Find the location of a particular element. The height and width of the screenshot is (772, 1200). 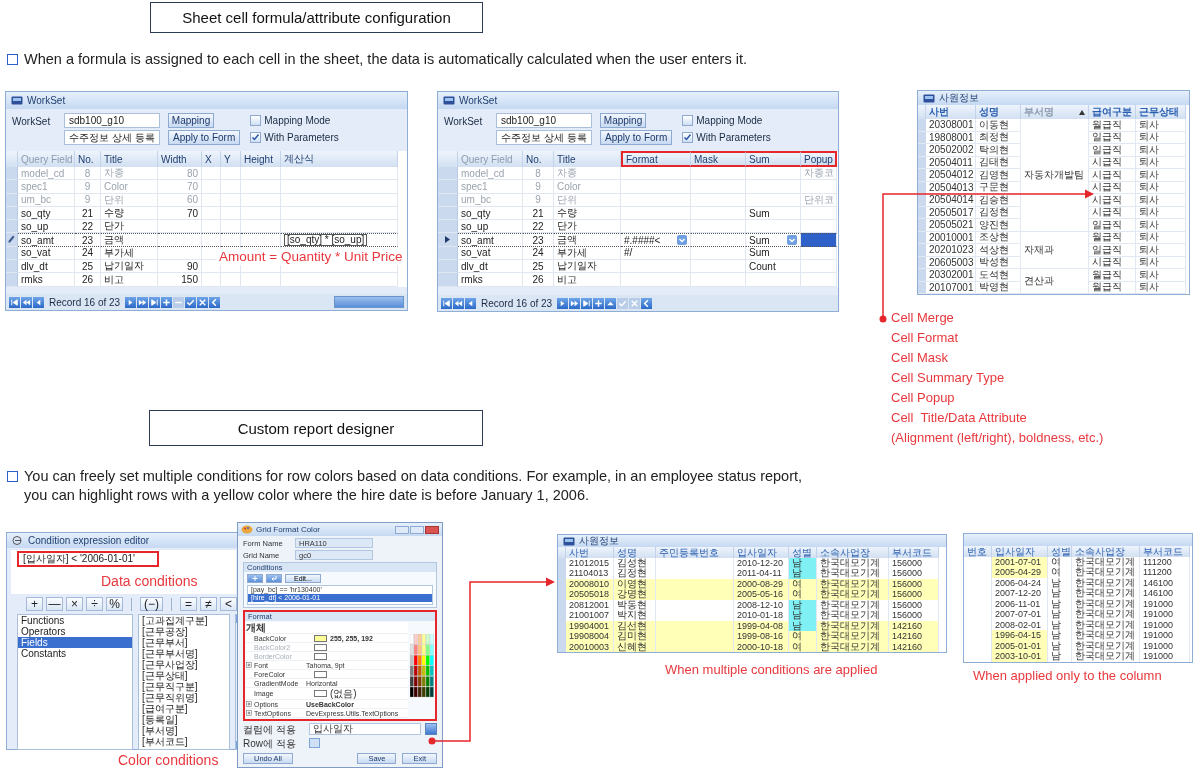

operator-button: + is located at coordinates (34, 604).